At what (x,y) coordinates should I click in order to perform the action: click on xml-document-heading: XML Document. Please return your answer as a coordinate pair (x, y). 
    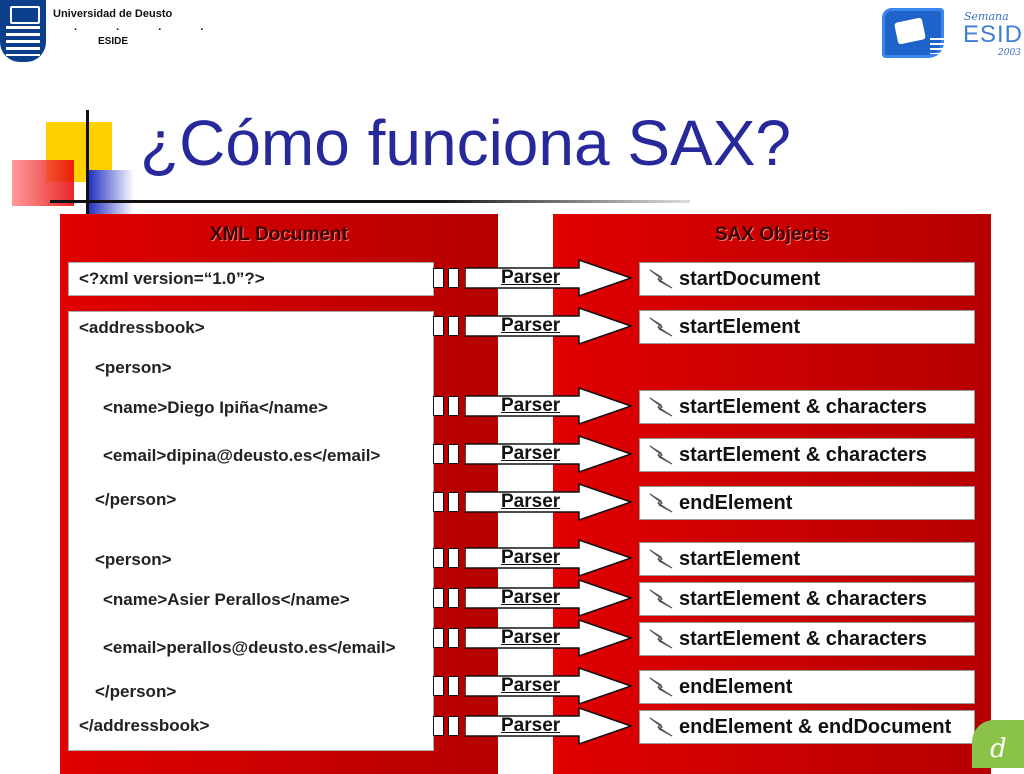
    Looking at the image, I should click on (279, 234).